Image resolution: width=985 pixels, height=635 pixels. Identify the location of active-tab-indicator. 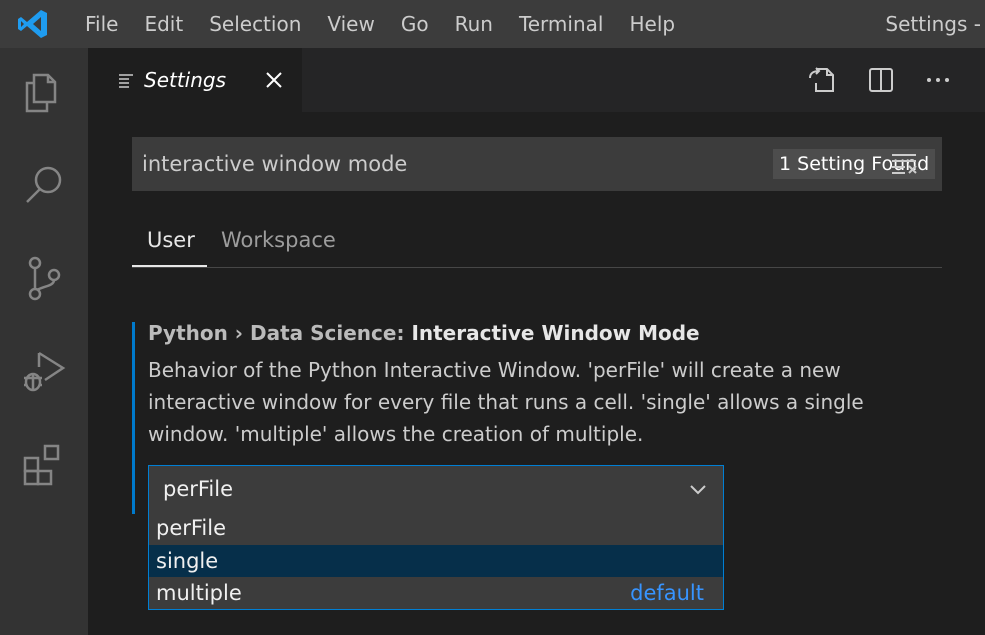
(169, 266).